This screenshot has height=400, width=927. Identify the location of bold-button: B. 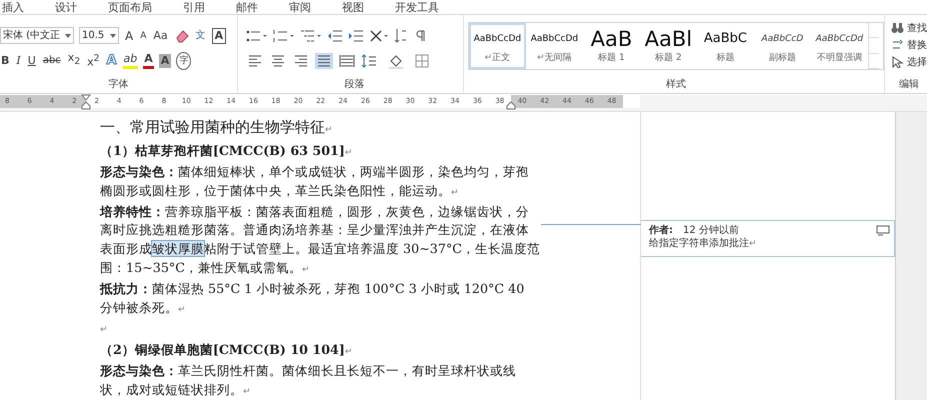
(5, 61).